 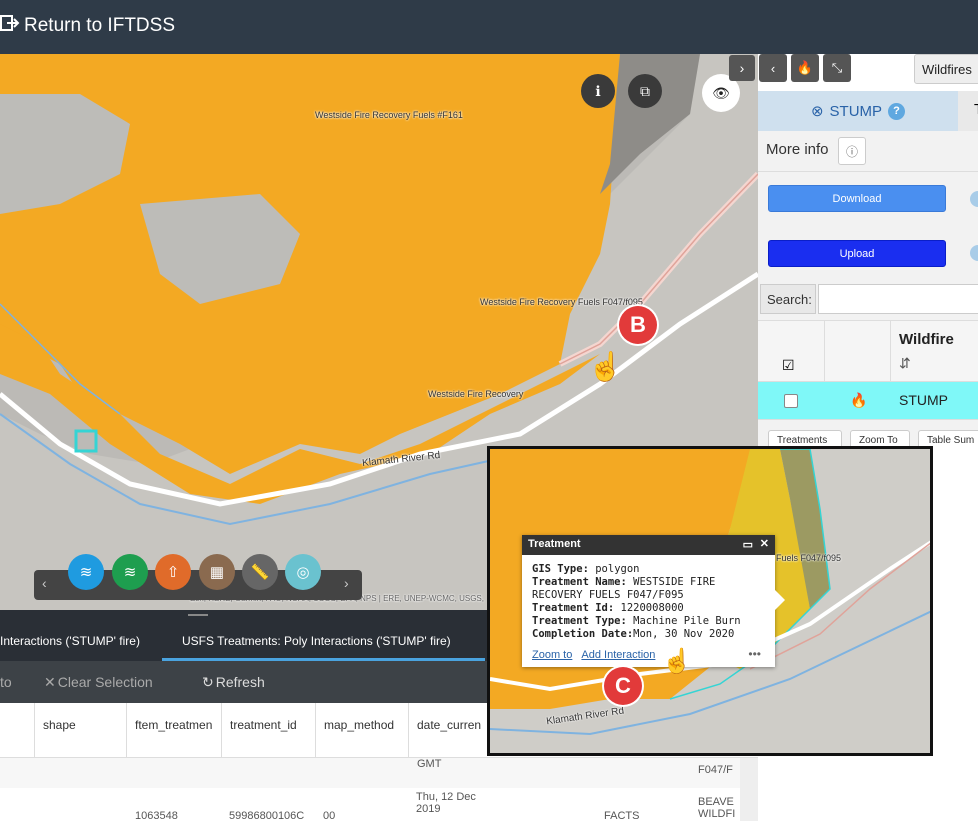 What do you see at coordinates (86, 572) in the screenshot?
I see `layers-icon: ≋` at bounding box center [86, 572].